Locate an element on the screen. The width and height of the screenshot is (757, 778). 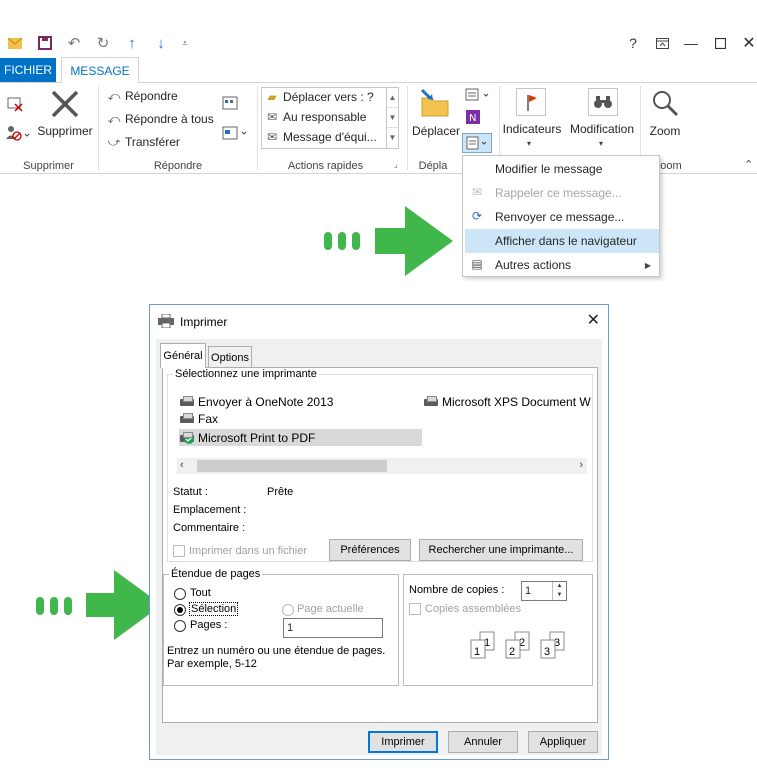
forward-icon: ⤻ is located at coordinates (114, 142).